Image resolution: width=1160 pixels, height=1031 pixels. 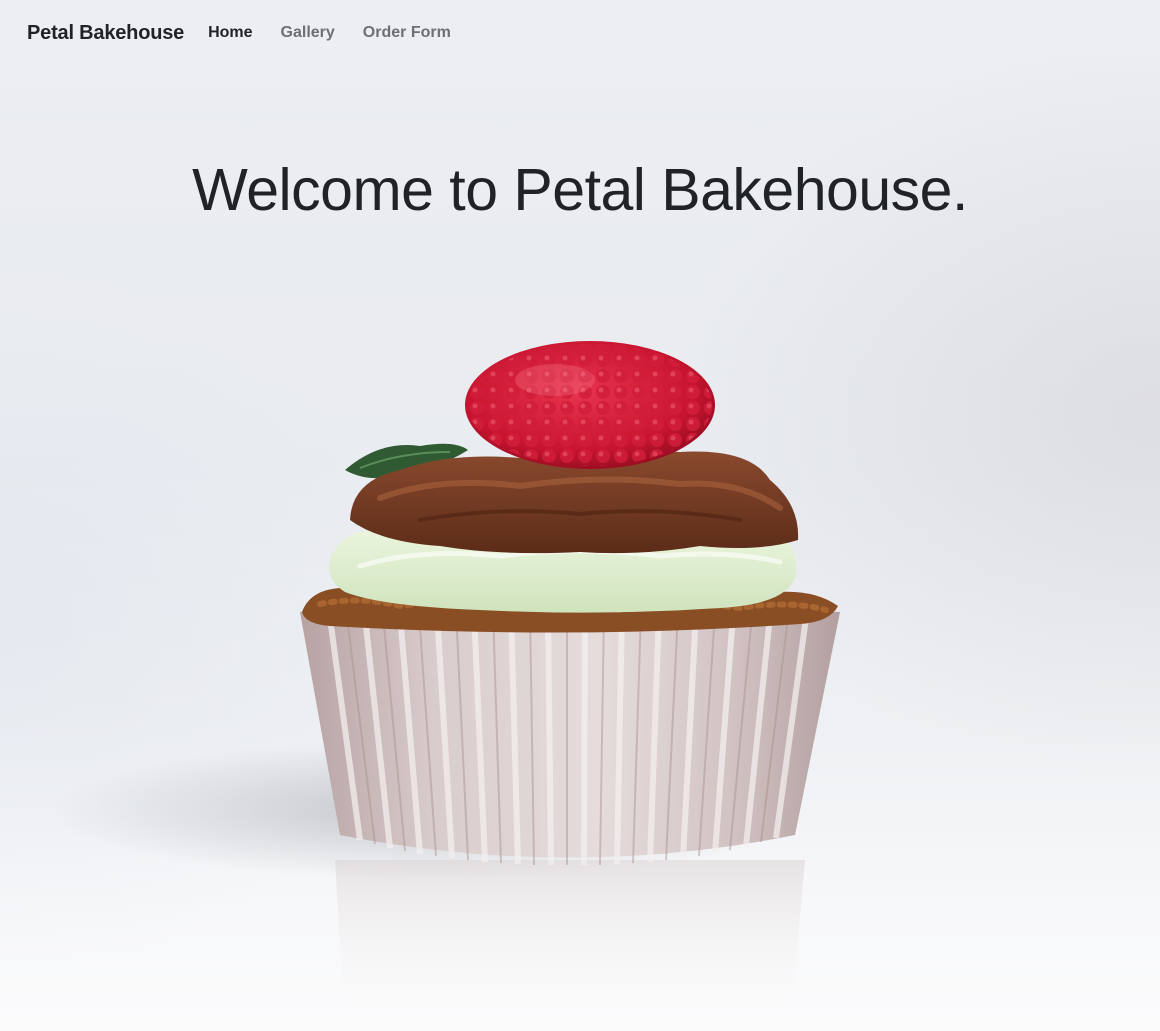 I want to click on nav-link-order-form: Order Form, so click(x=407, y=33).